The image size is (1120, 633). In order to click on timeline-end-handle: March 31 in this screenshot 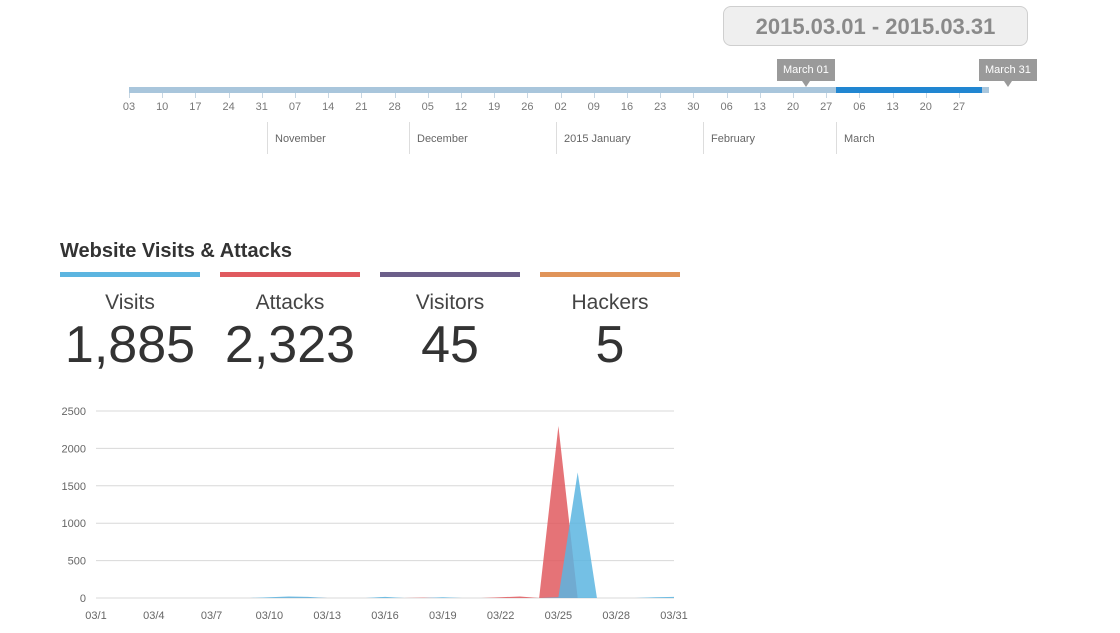, I will do `click(1008, 73)`.